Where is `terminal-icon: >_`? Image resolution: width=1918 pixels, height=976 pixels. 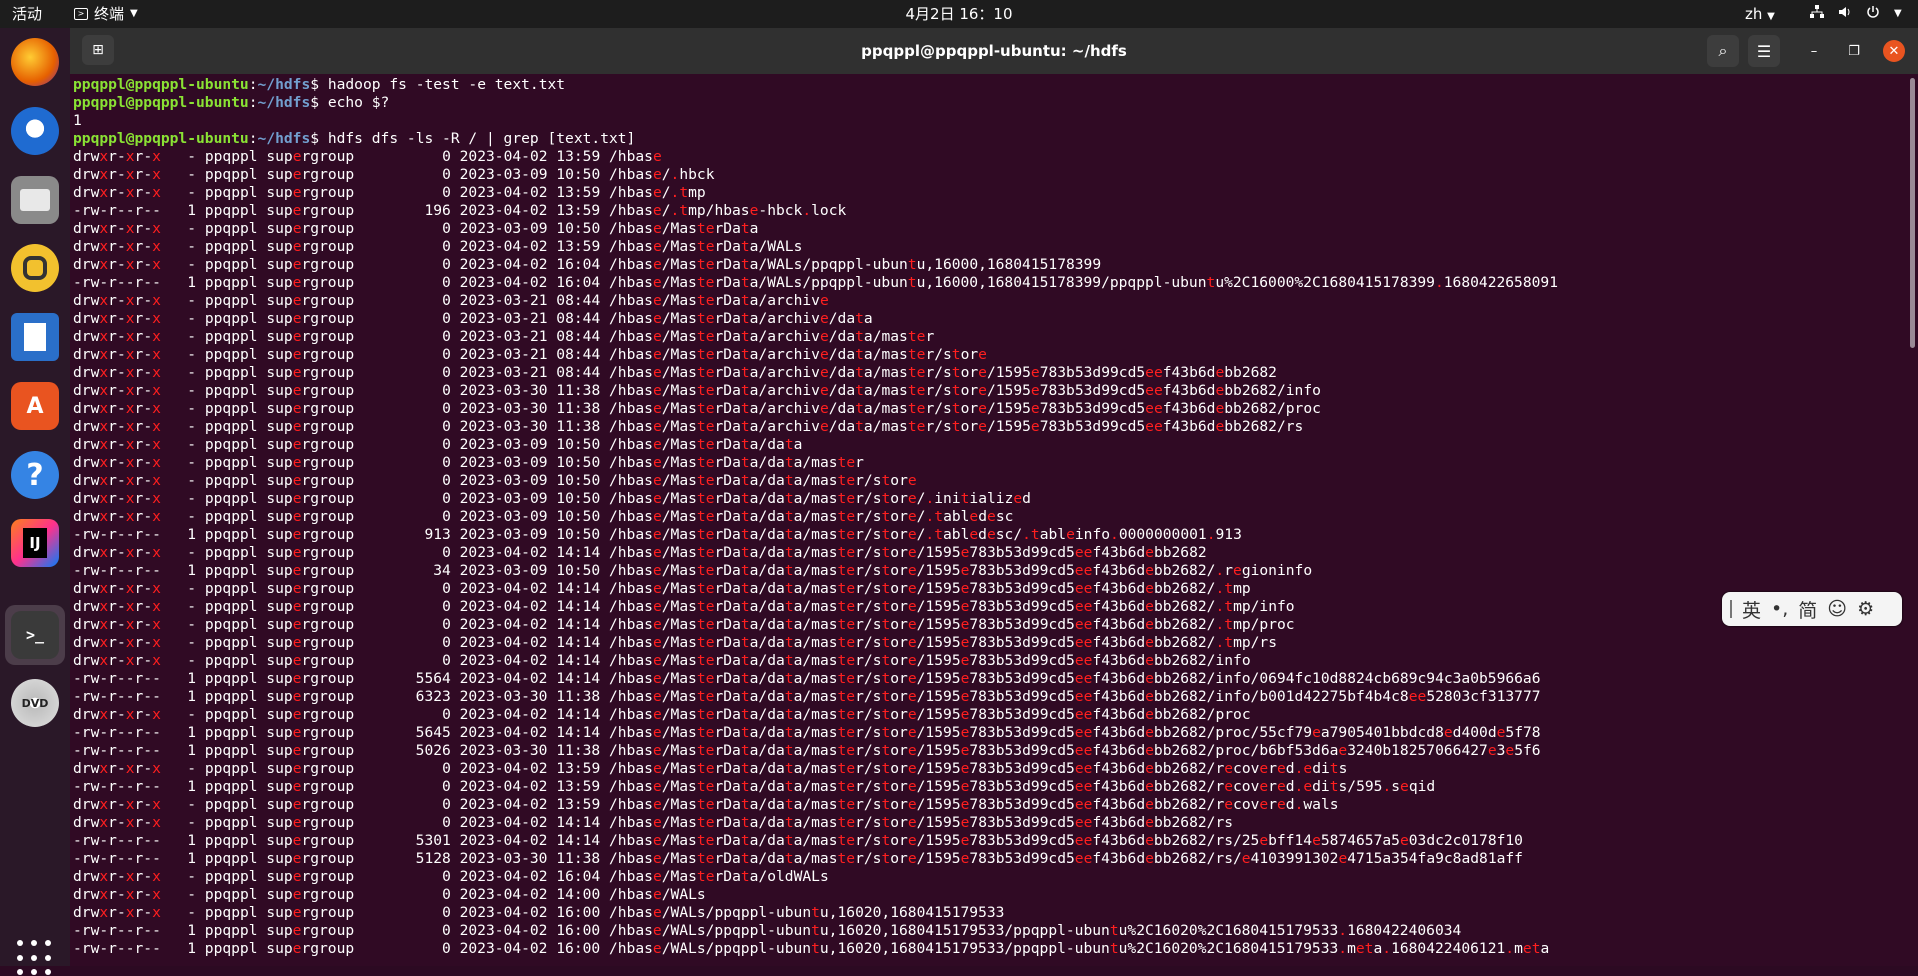 terminal-icon: >_ is located at coordinates (35, 635).